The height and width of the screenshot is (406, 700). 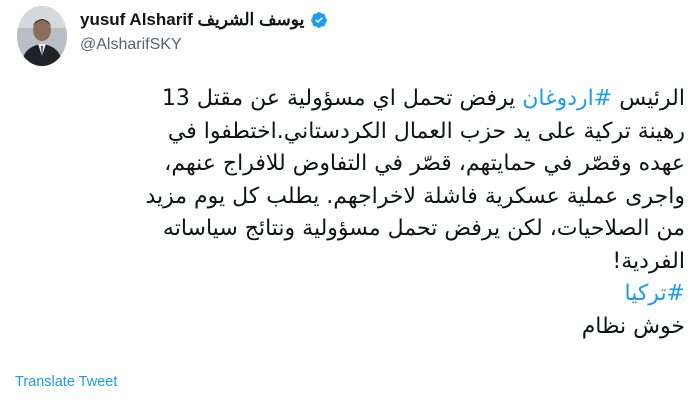 What do you see at coordinates (648, 98) in the screenshot?
I see `tweet-text-segment: الرئيس` at bounding box center [648, 98].